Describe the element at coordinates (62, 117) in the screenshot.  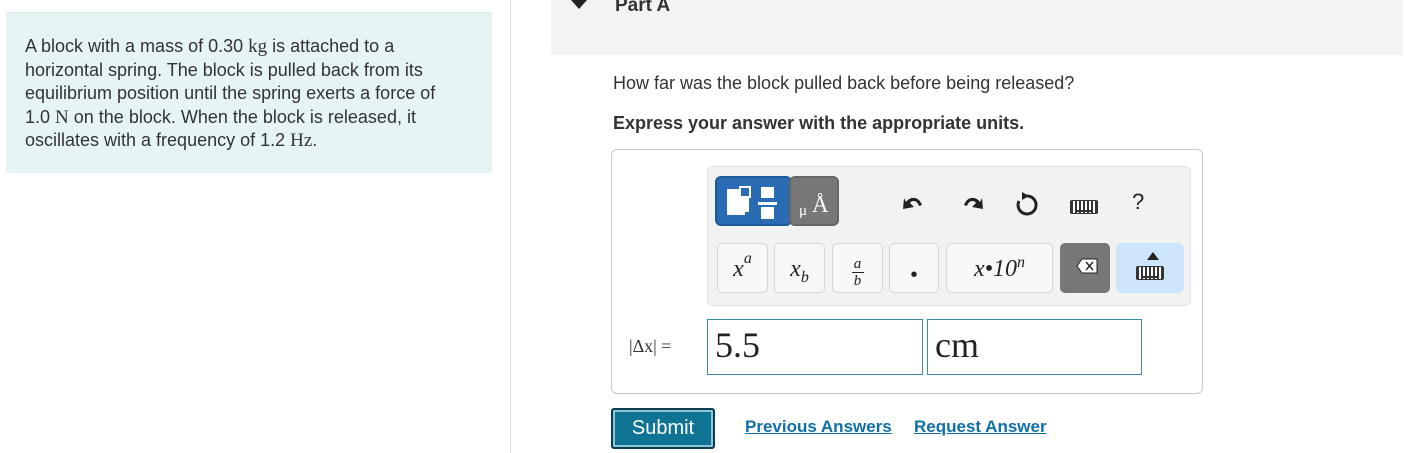
I see `force-unit: N` at that location.